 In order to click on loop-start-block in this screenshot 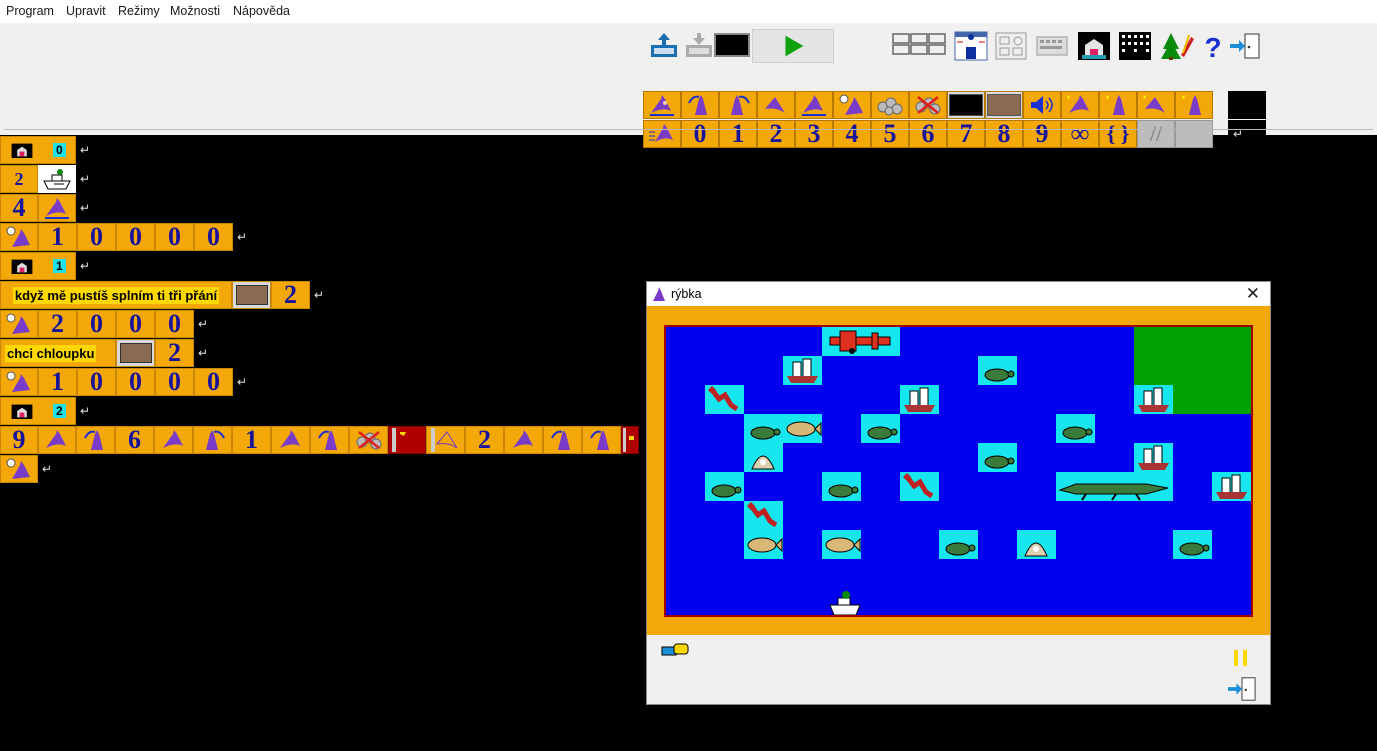, I will do `click(407, 440)`.